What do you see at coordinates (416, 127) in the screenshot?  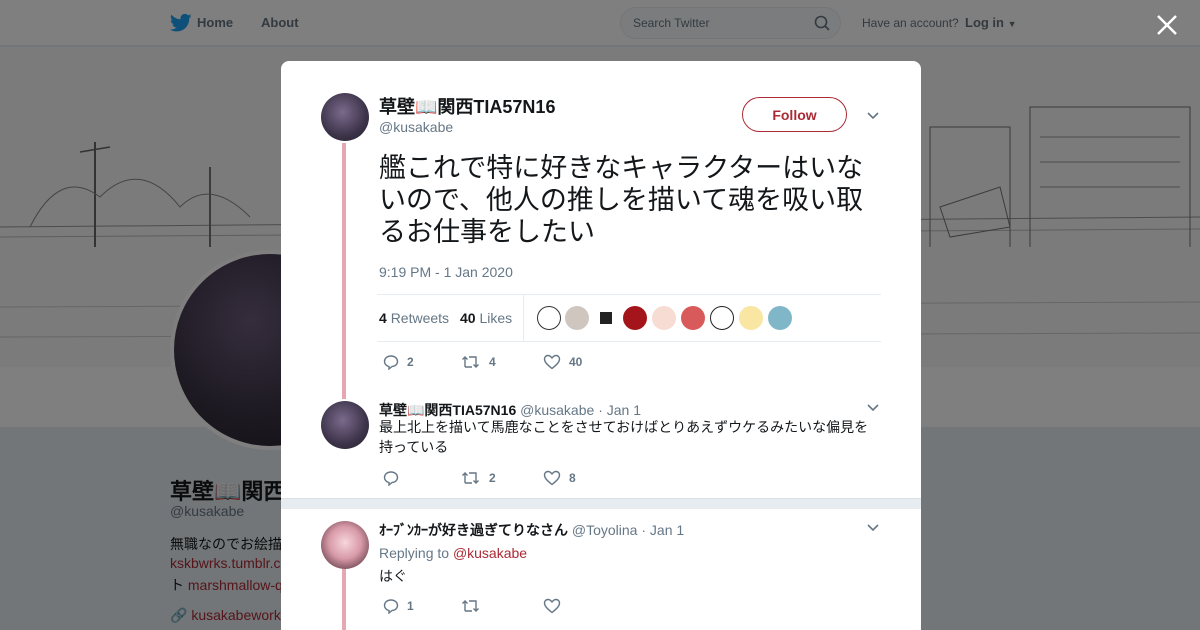 I see `tweet-author-handle: @kusakabe` at bounding box center [416, 127].